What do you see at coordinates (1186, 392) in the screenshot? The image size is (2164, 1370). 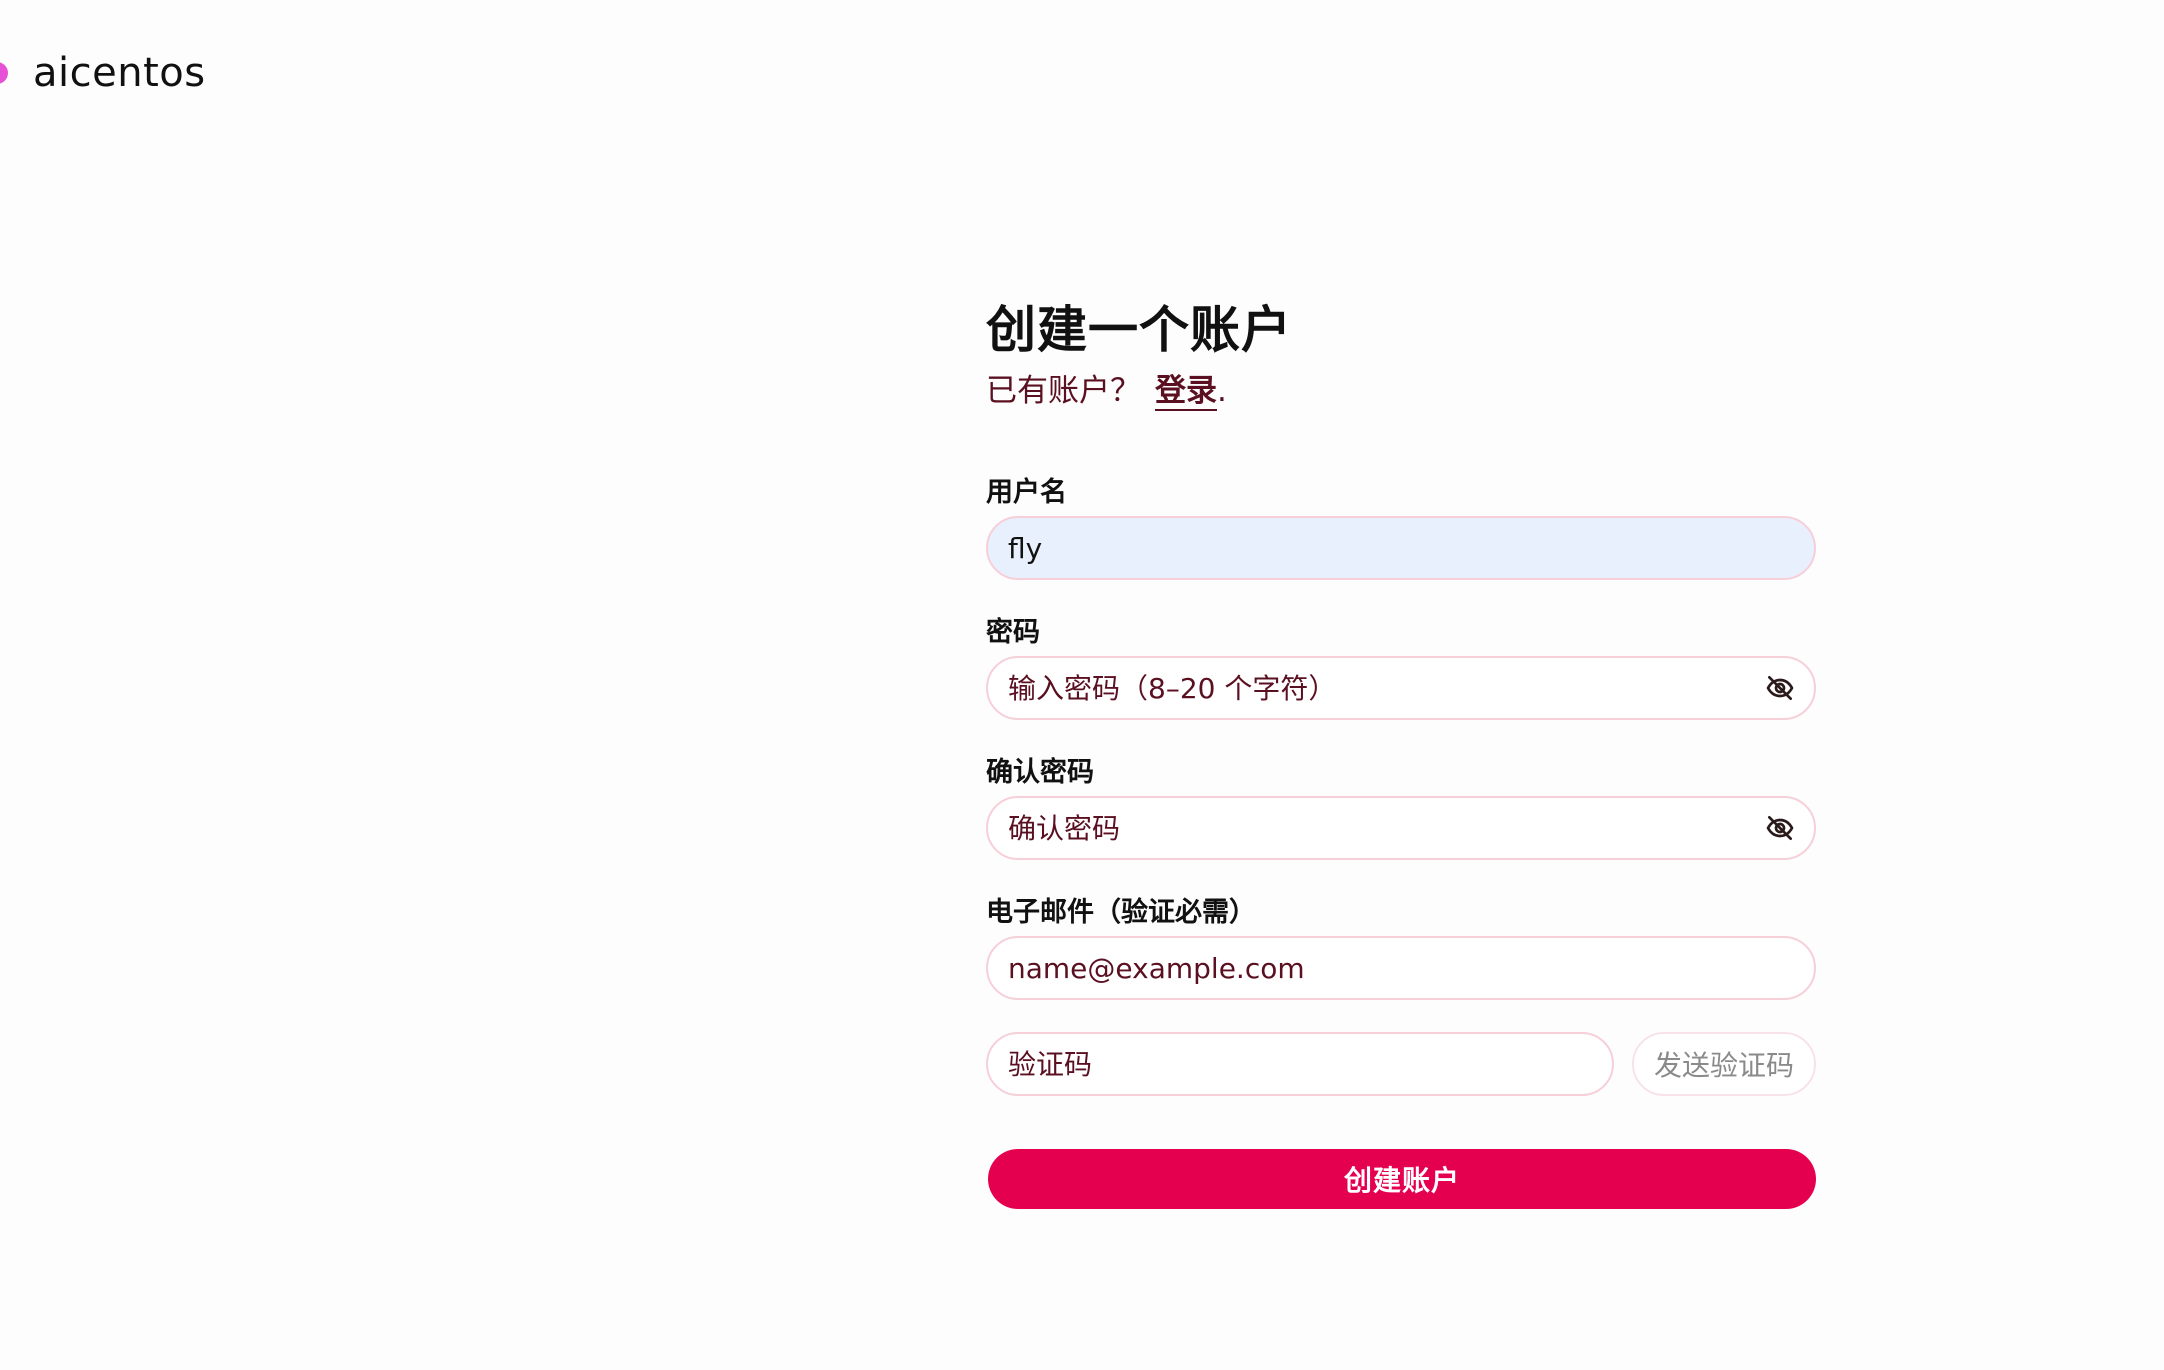 I see `login-link: 登录` at bounding box center [1186, 392].